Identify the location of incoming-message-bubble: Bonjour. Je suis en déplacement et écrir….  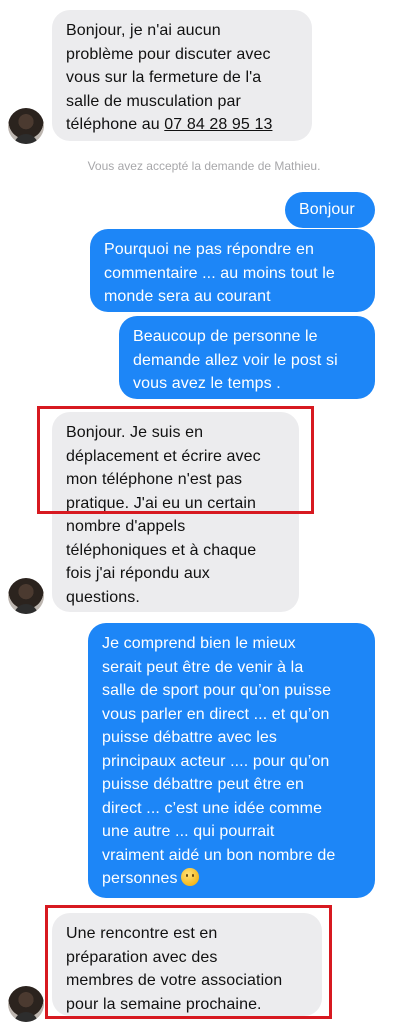
(175, 512).